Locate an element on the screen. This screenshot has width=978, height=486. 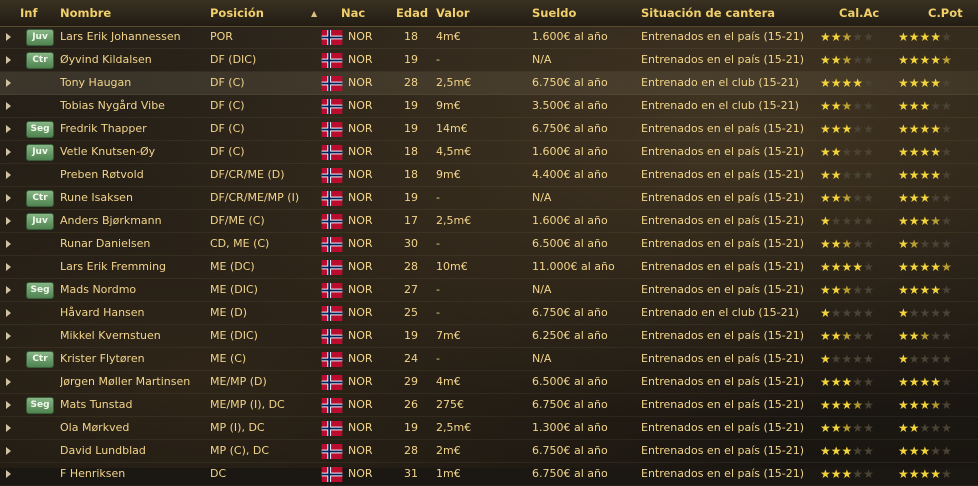
player-position: ME/MP (D) is located at coordinates (238, 381).